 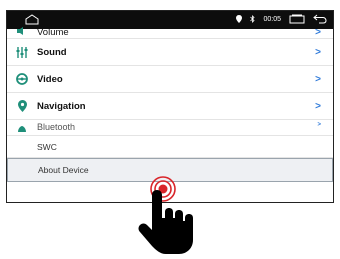 What do you see at coordinates (170, 147) in the screenshot?
I see `settings-item-swc: SWC` at bounding box center [170, 147].